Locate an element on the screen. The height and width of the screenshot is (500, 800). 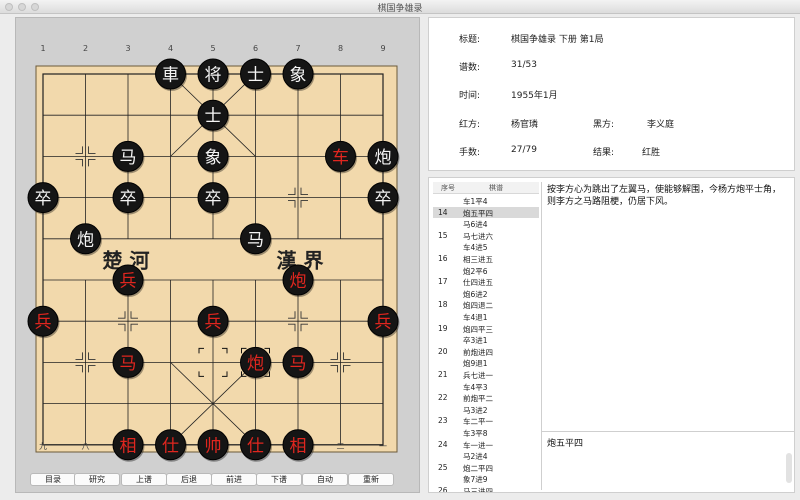
move-comment: 按李方心为跳出了左翼马，使能够解围，今杨方炮平士角，则李方之马路阻梗，仍居下风。 is located at coordinates (664, 196).